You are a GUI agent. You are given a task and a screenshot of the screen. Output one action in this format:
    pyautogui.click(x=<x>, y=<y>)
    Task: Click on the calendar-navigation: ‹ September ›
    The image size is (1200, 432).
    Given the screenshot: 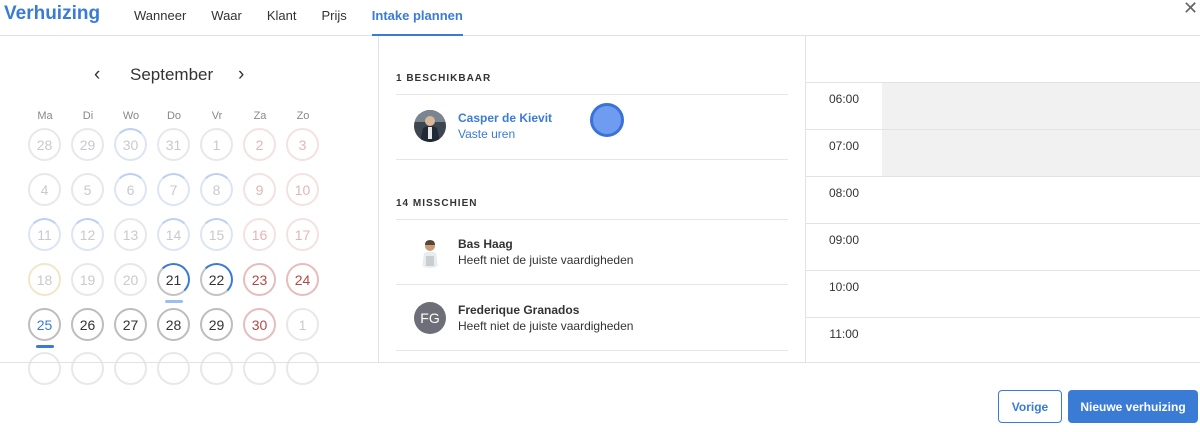 What is the action you would take?
    pyautogui.click(x=178, y=76)
    